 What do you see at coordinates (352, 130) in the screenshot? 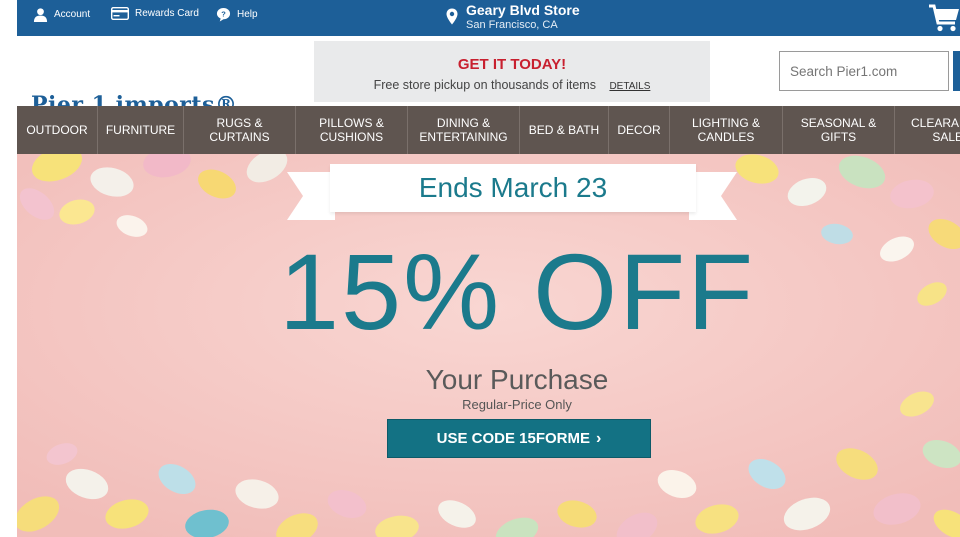
I see `nav-pillows-cushions: PILLOWS & CUSHIONS` at bounding box center [352, 130].